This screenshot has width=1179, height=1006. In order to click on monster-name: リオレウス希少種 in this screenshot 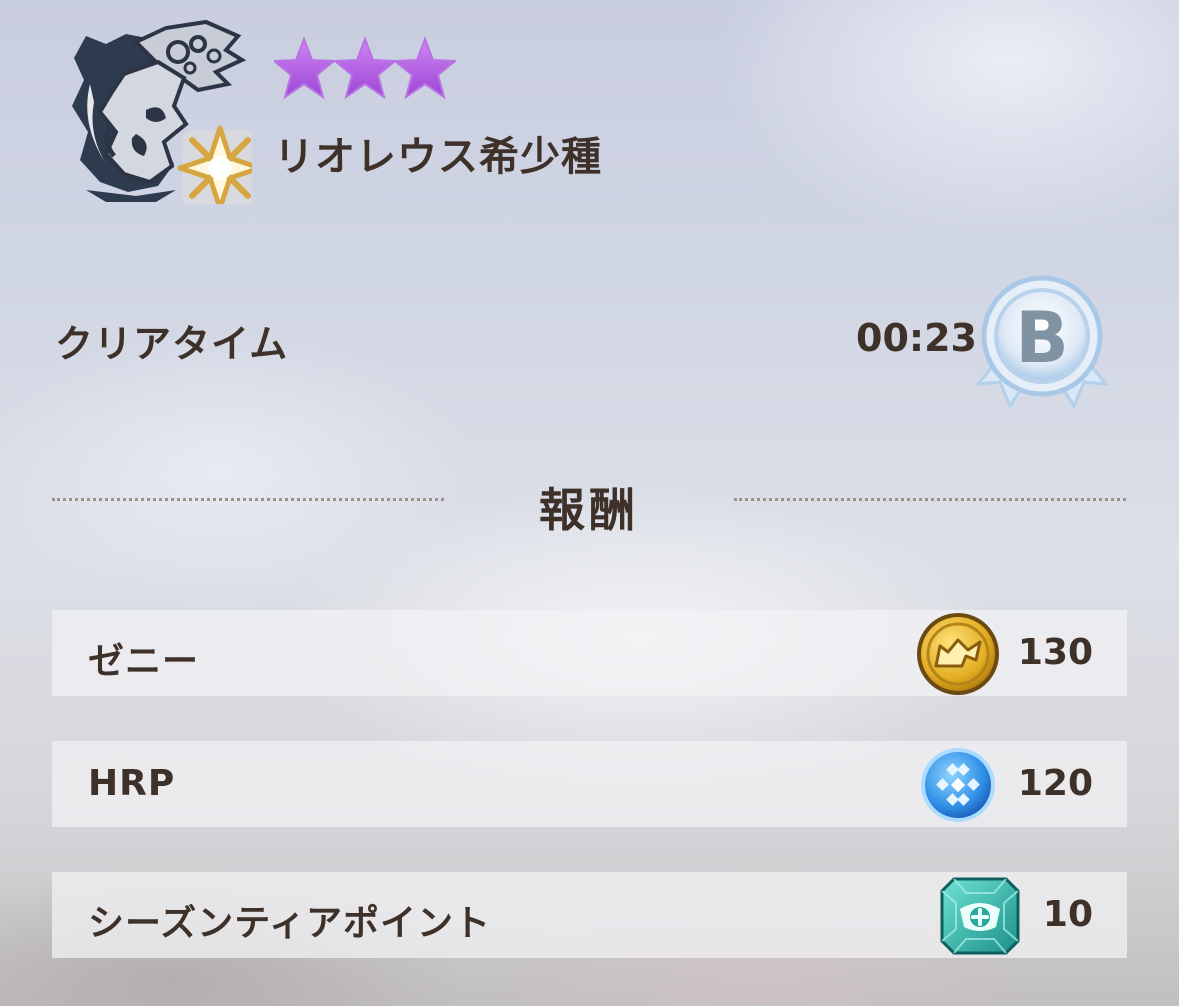, I will do `click(438, 157)`.